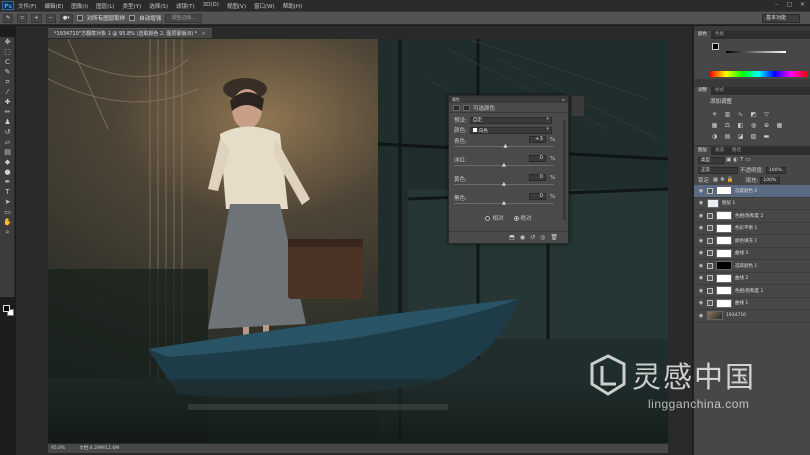  I want to click on menu-item: 滤镜(T), so click(185, 6).